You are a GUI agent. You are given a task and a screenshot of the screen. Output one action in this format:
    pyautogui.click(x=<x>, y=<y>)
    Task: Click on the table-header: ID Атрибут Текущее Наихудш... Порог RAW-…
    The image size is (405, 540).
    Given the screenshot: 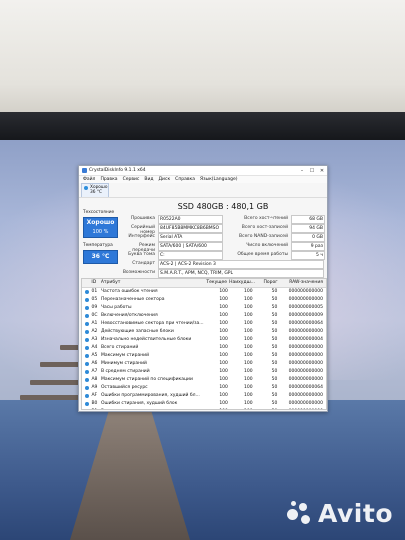 What is the action you would take?
    pyautogui.click(x=204, y=283)
    